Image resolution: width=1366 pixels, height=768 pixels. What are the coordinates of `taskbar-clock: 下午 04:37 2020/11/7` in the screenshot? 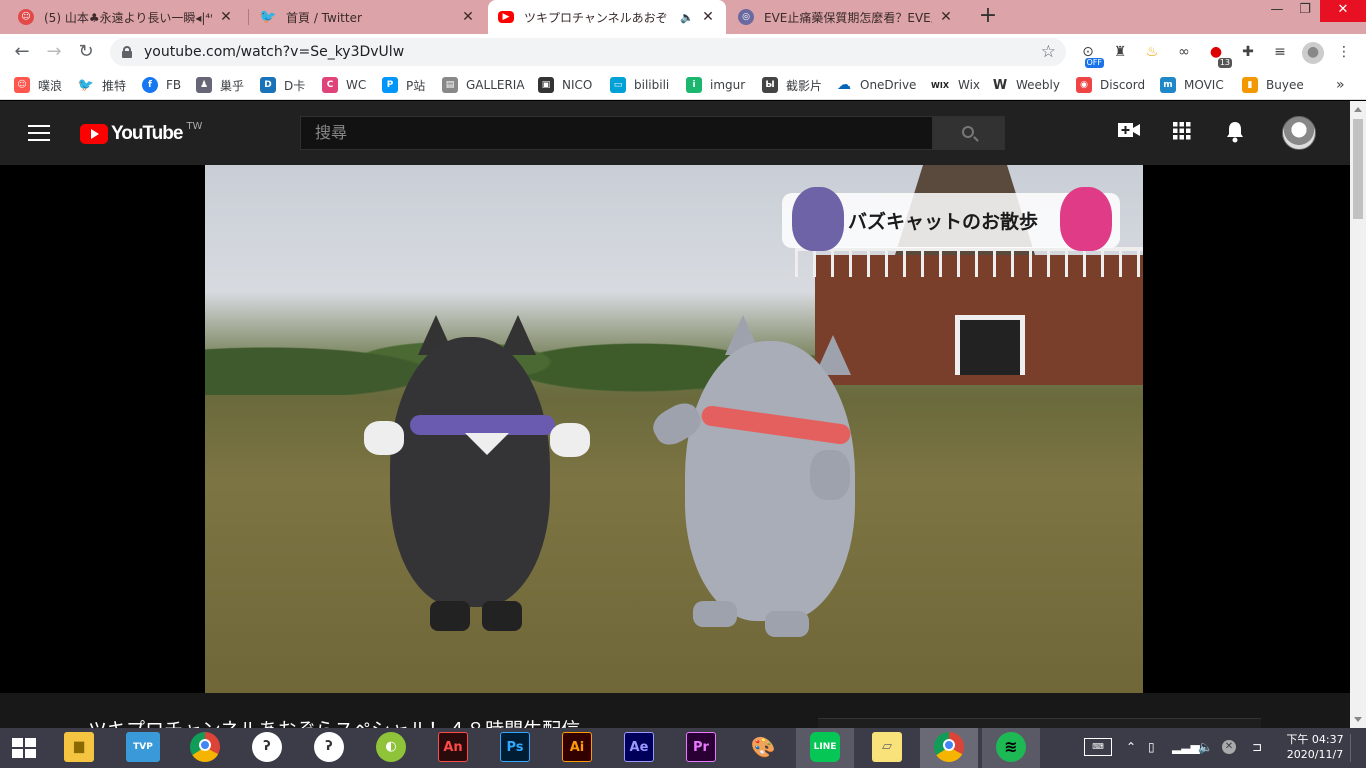 It's located at (1315, 747).